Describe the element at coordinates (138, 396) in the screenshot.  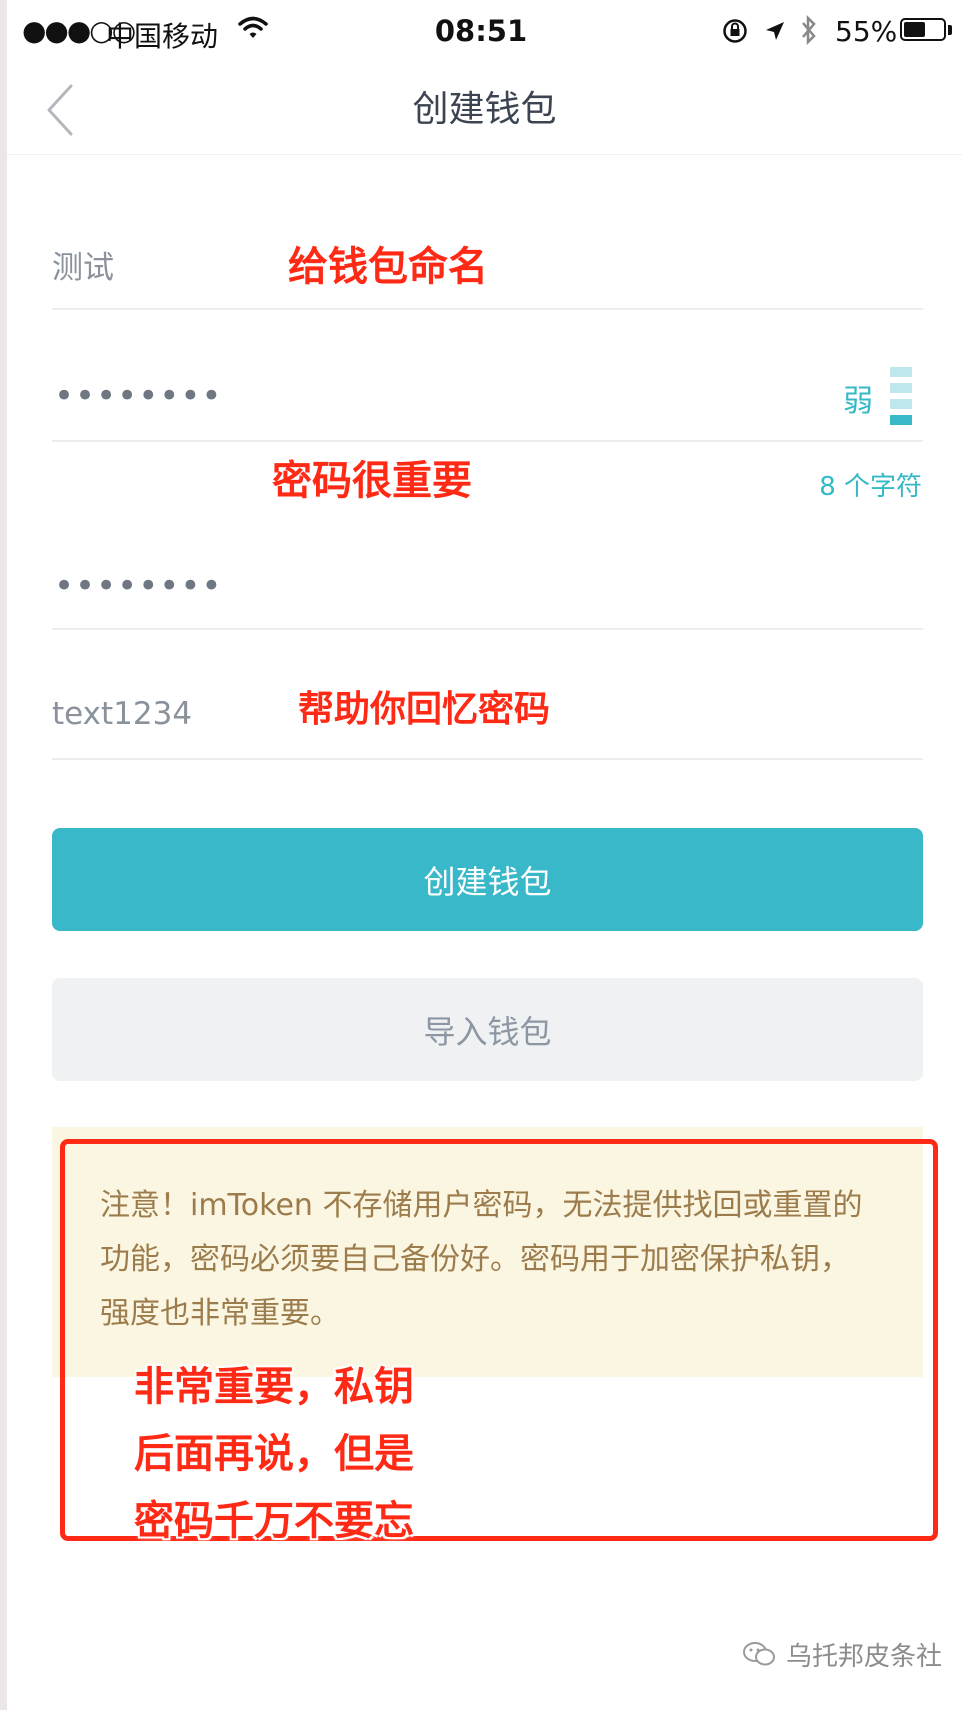
I see `password-input-value: ••••••••` at that location.